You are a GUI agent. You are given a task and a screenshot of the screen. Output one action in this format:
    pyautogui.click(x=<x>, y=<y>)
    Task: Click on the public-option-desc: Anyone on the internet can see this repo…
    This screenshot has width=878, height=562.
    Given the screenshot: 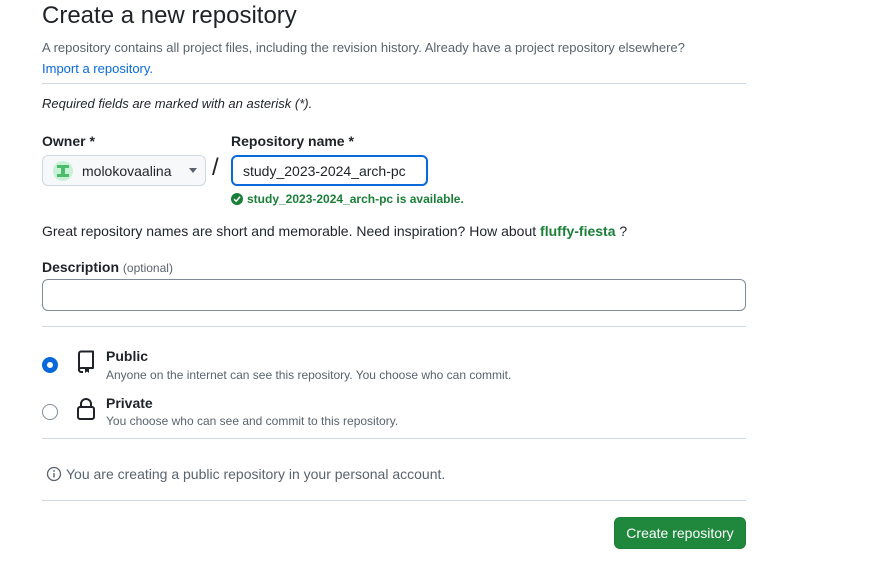 What is the action you would take?
    pyautogui.click(x=309, y=375)
    